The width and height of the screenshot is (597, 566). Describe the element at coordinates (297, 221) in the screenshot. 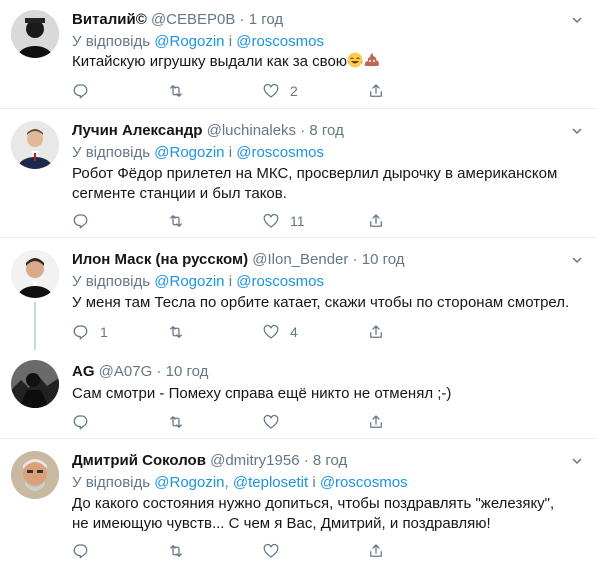

I see `like-count: 11` at that location.